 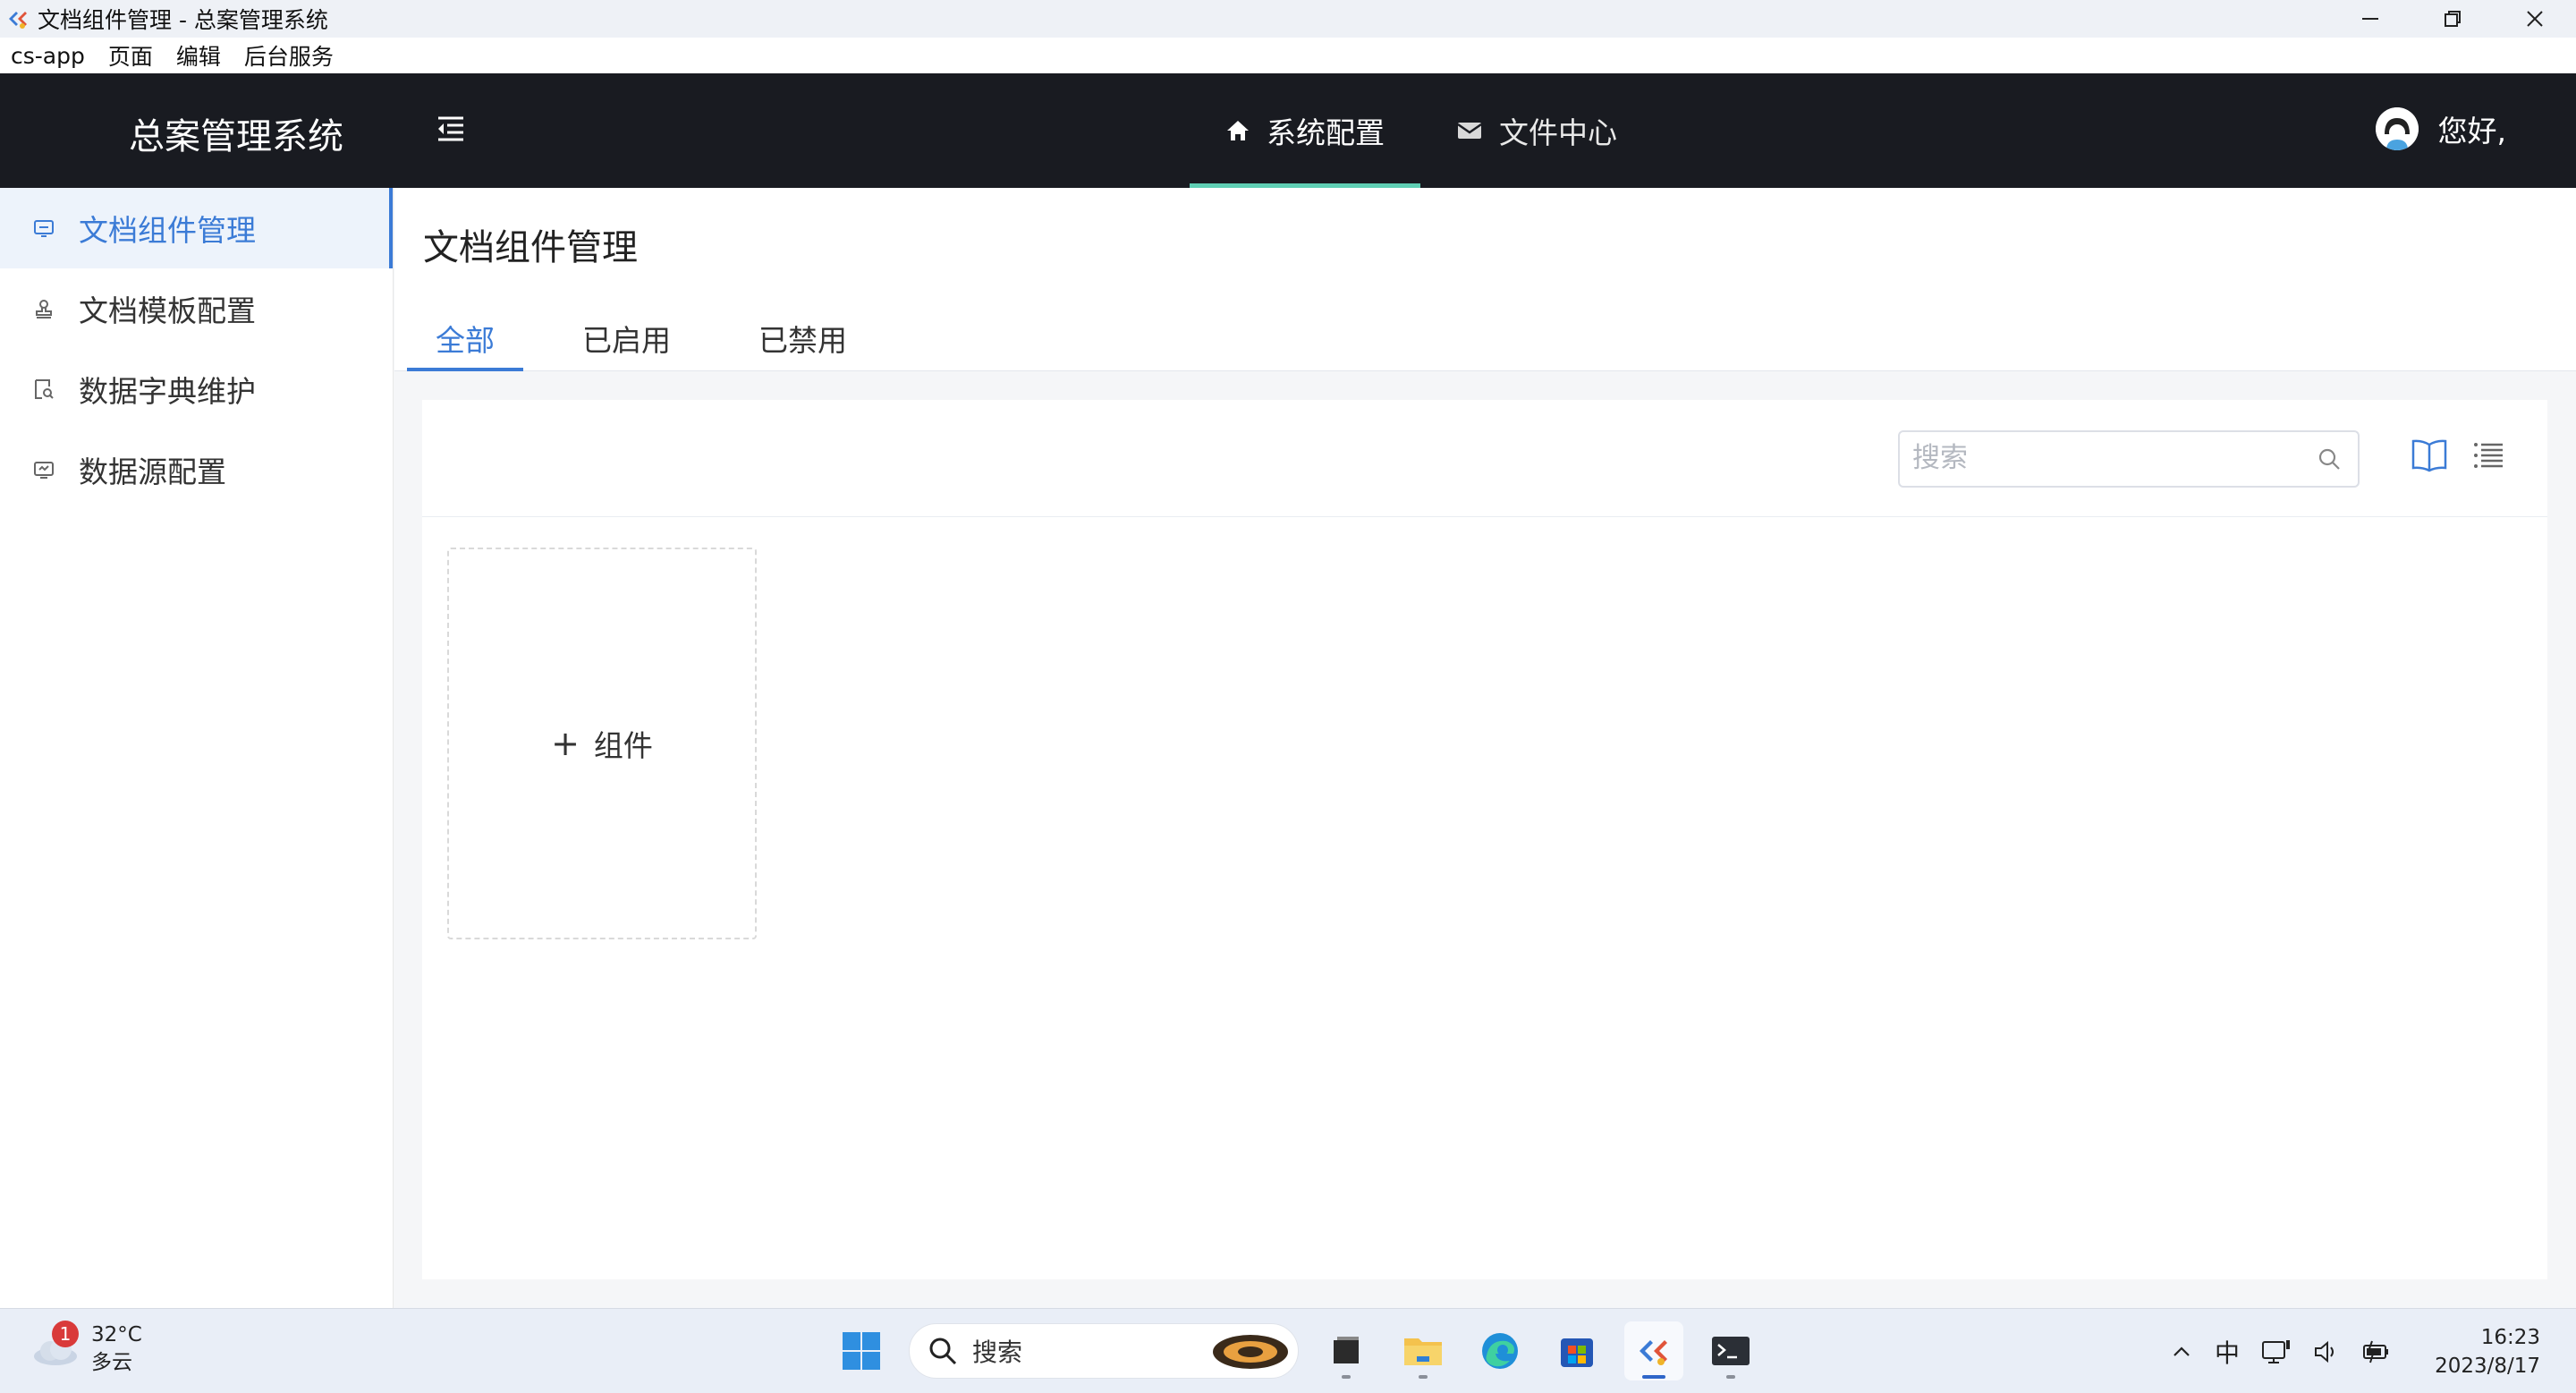 I want to click on volume-icon, so click(x=2326, y=1351).